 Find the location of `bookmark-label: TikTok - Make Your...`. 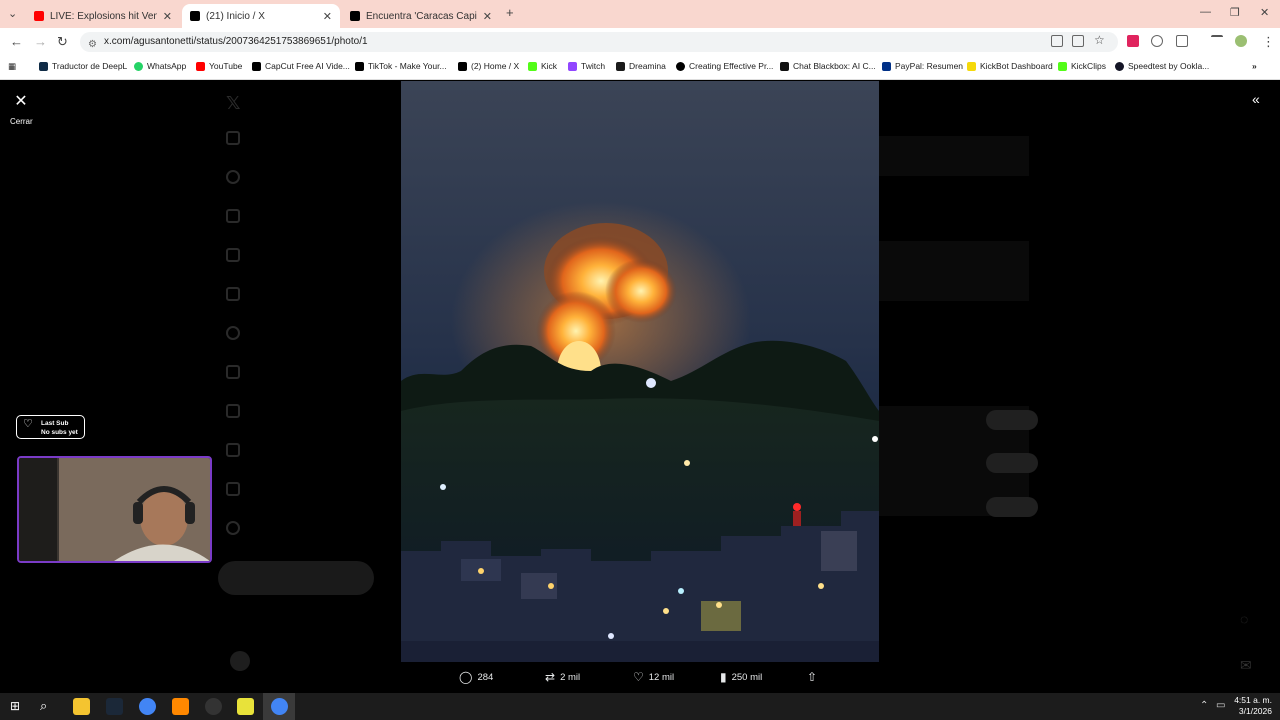

bookmark-label: TikTok - Make Your... is located at coordinates (407, 66).